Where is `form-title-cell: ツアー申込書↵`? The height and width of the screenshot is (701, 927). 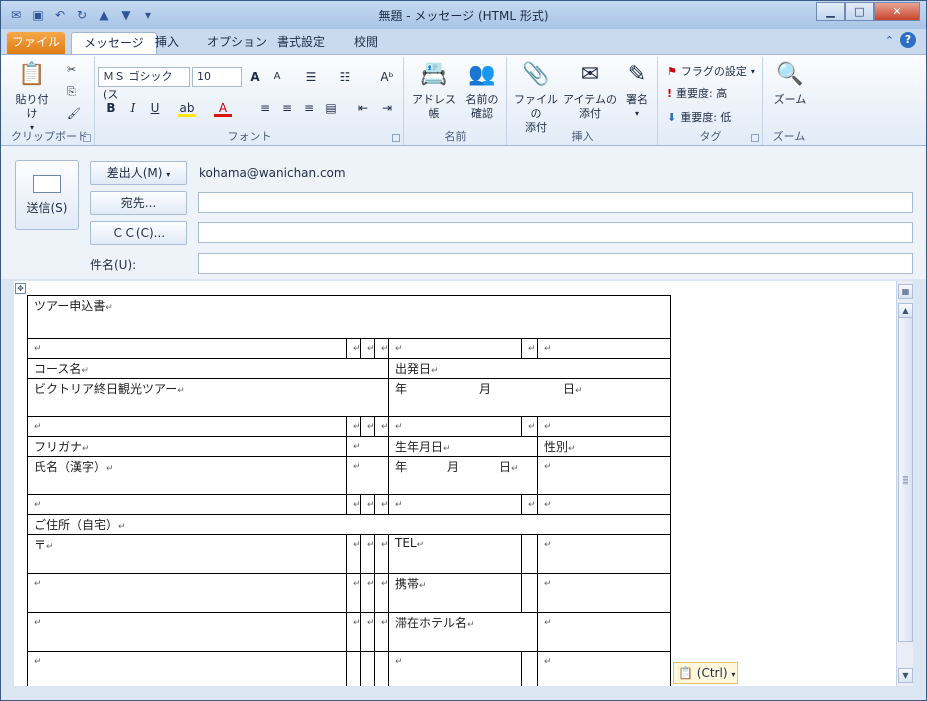 form-title-cell: ツアー申込書↵ is located at coordinates (349, 317).